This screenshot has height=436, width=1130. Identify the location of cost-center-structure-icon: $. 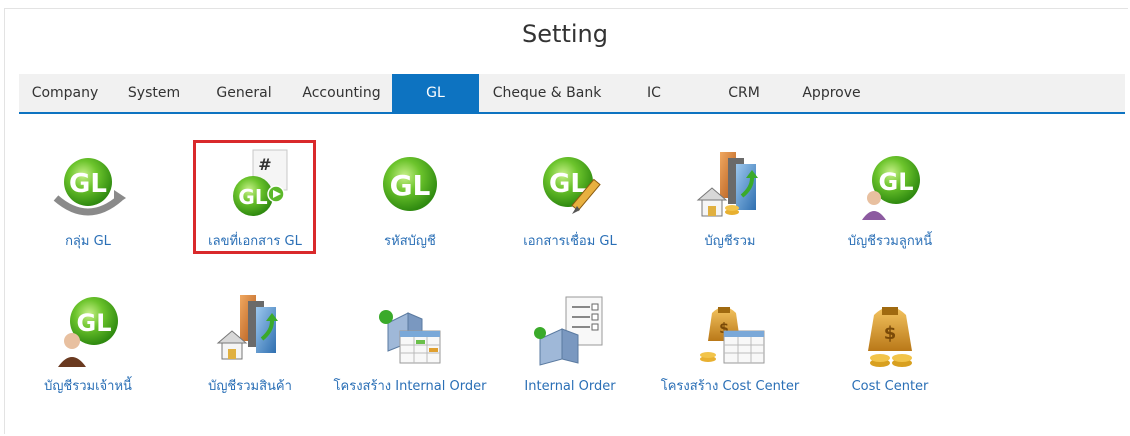
(730, 333).